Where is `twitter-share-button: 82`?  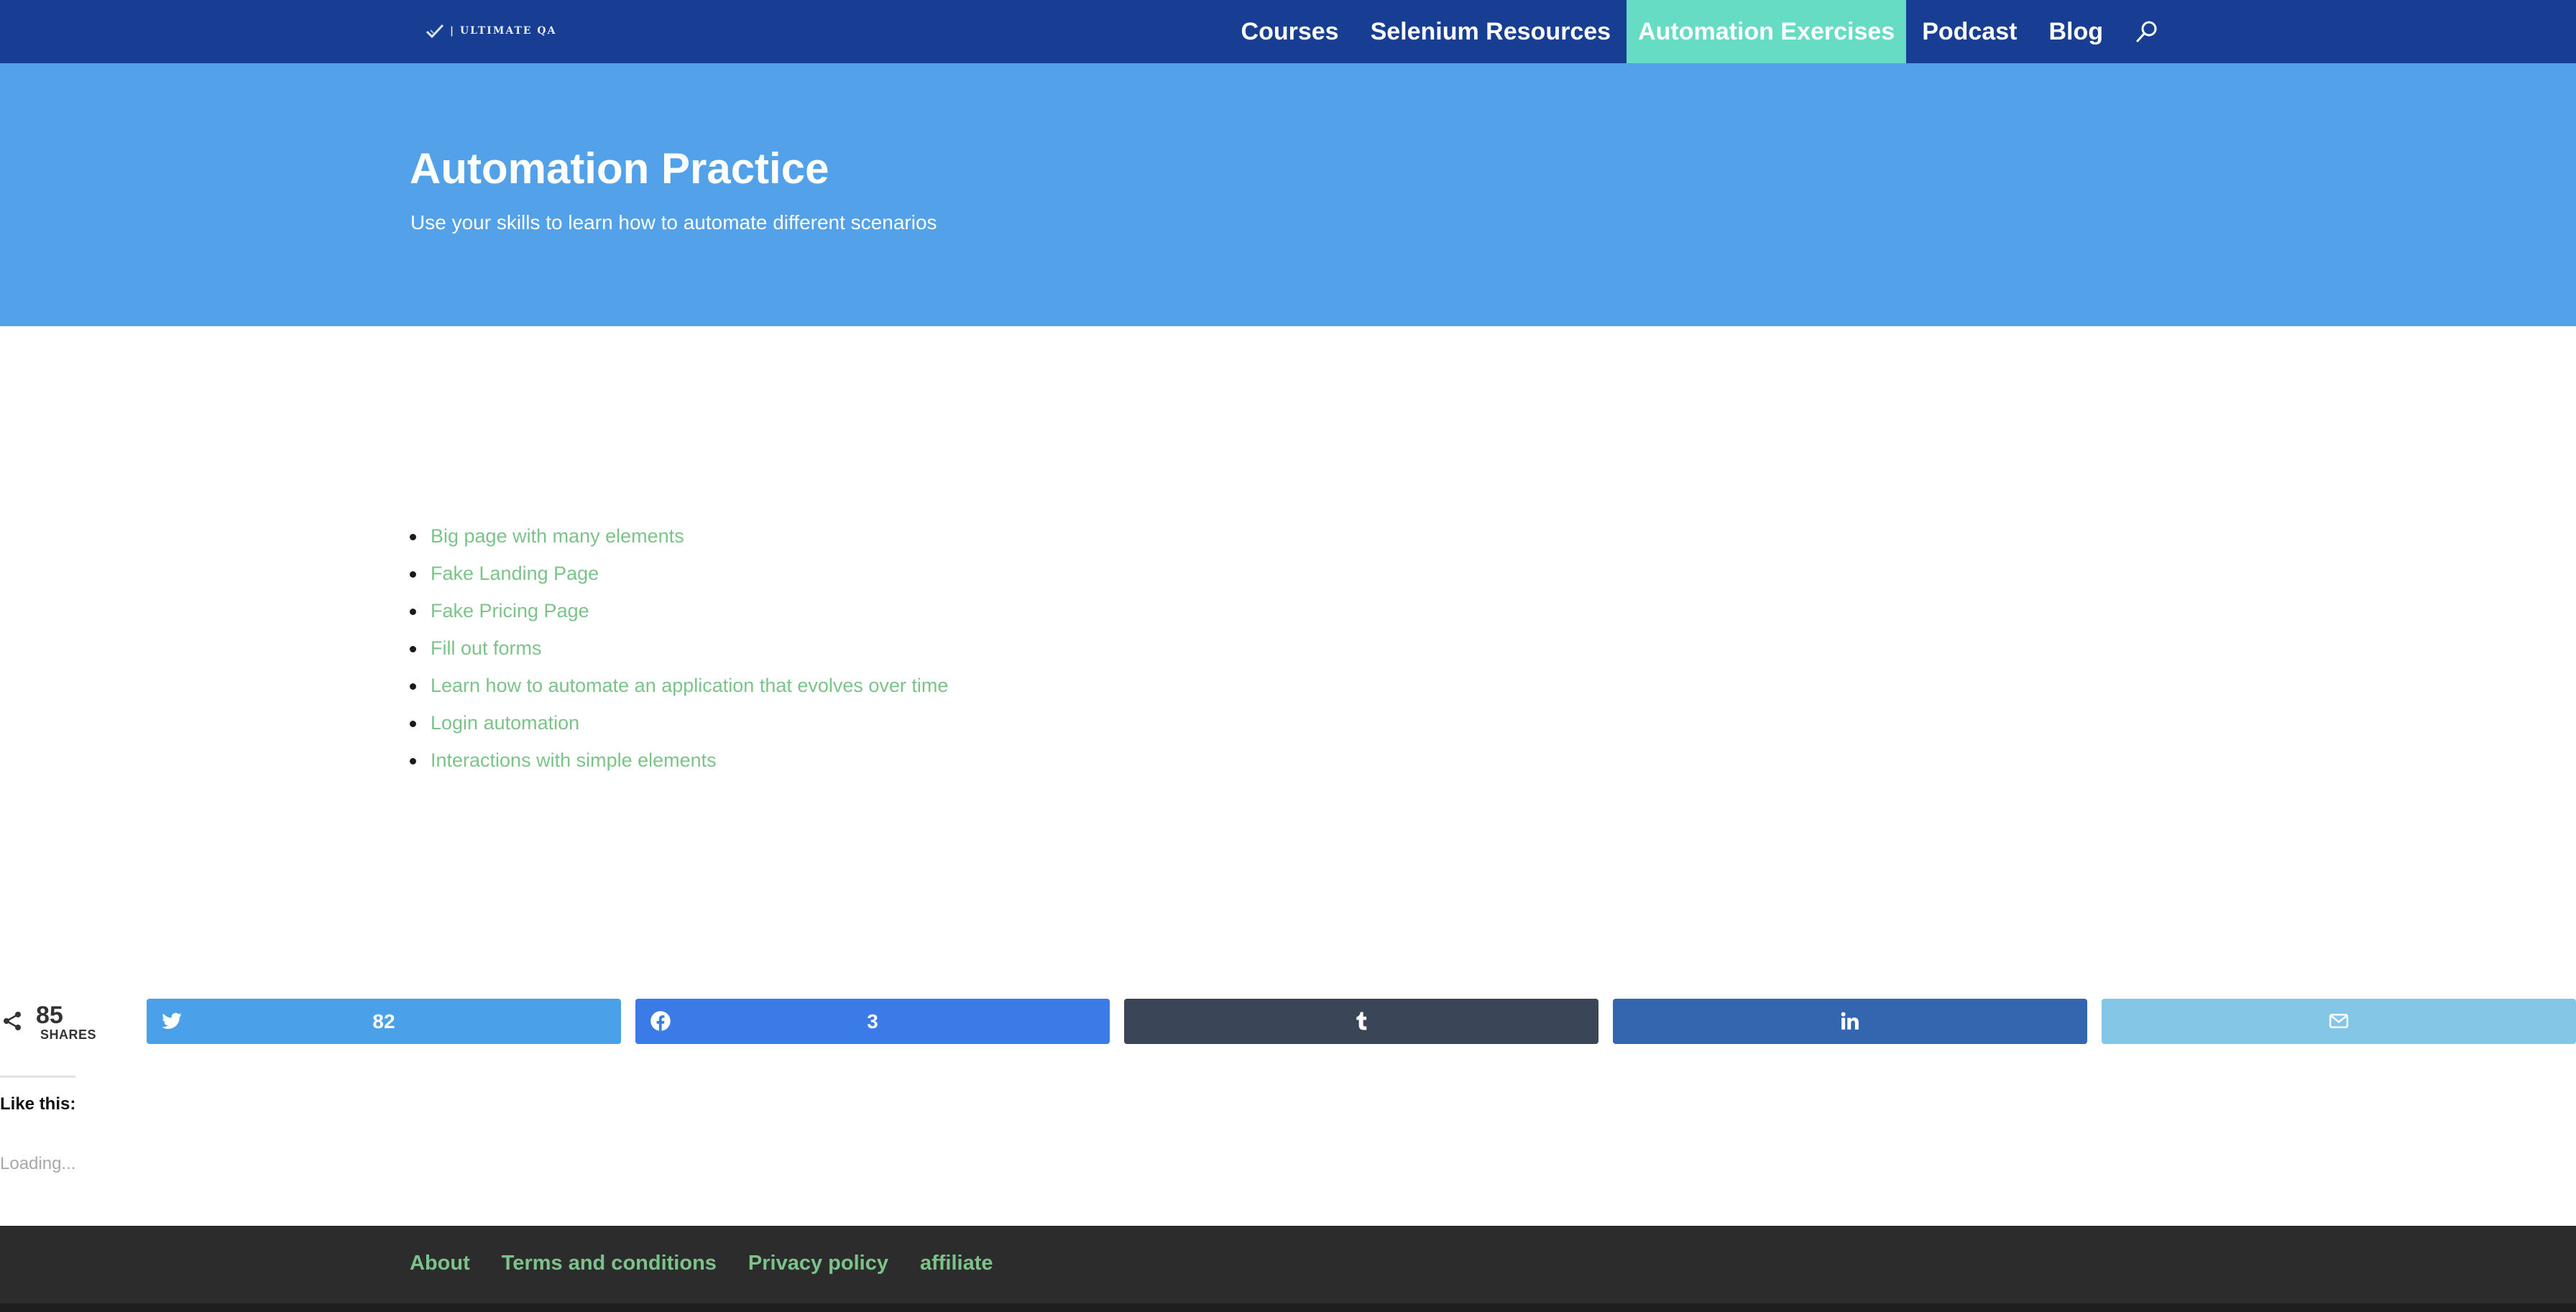
twitter-share-button: 82 is located at coordinates (384, 1022).